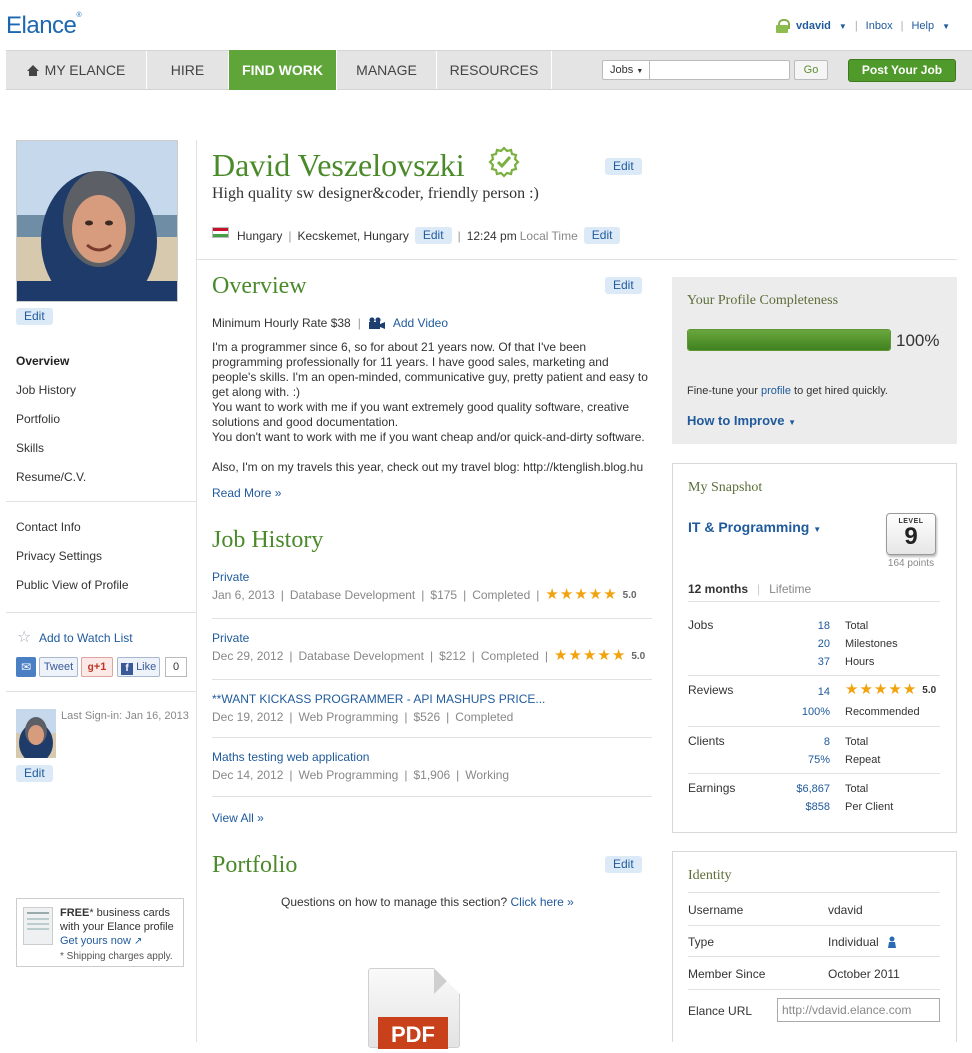 Image resolution: width=972 pixels, height=1053 pixels. I want to click on portfolio-edit-button: Edit, so click(623, 864).